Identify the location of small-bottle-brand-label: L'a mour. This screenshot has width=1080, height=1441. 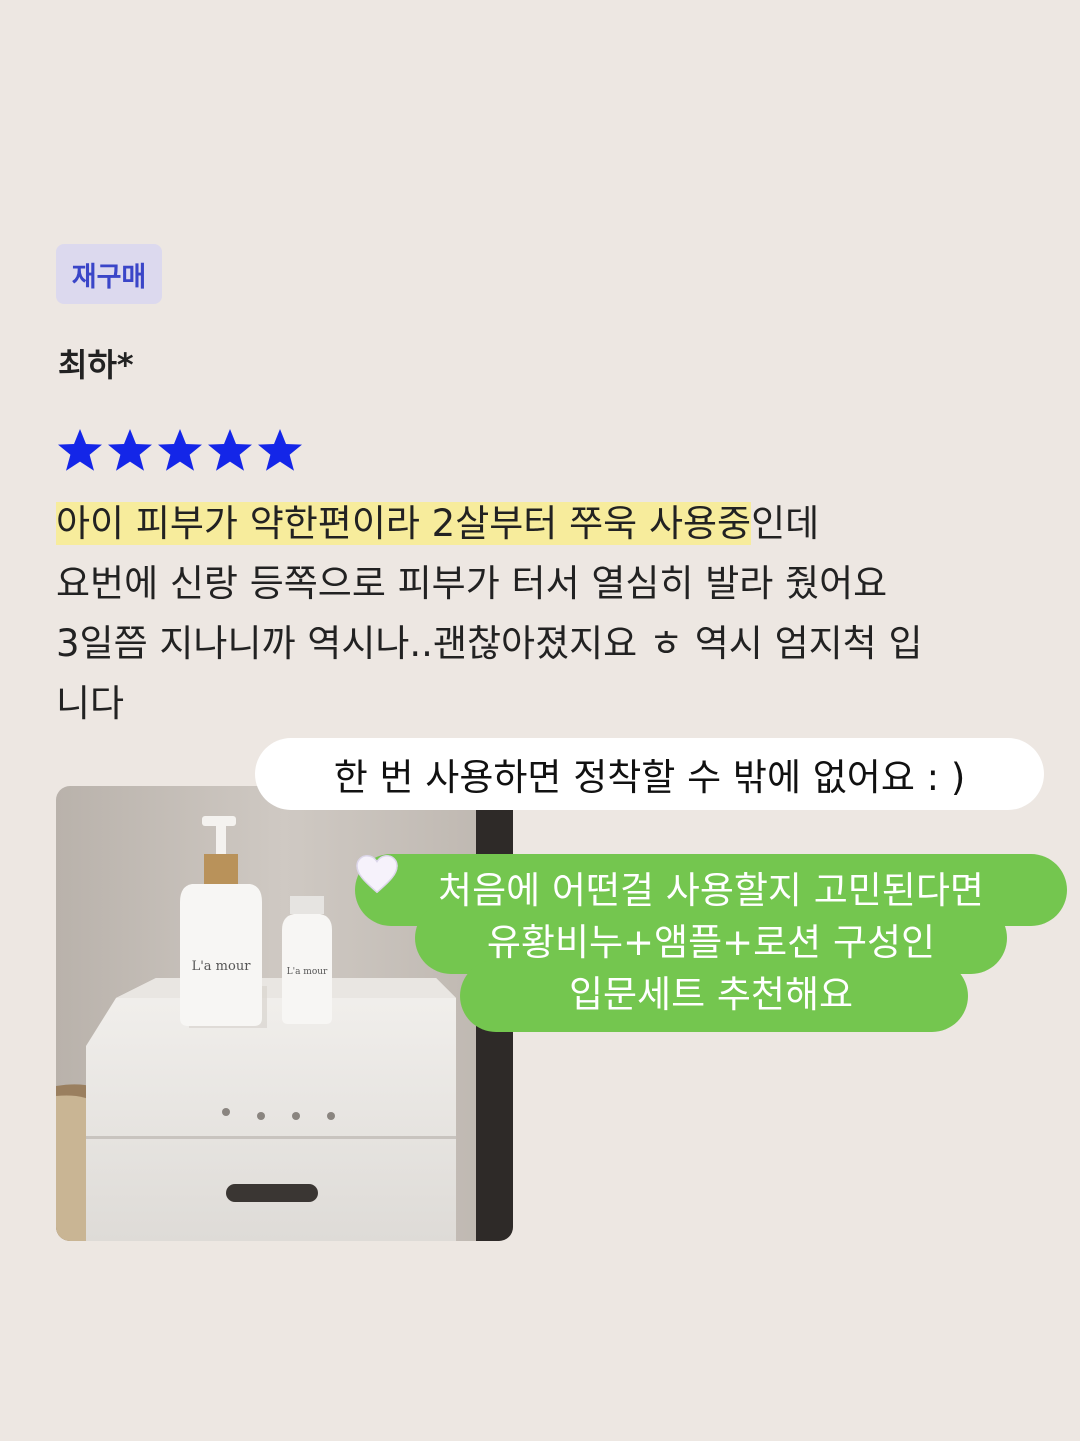
(307, 972).